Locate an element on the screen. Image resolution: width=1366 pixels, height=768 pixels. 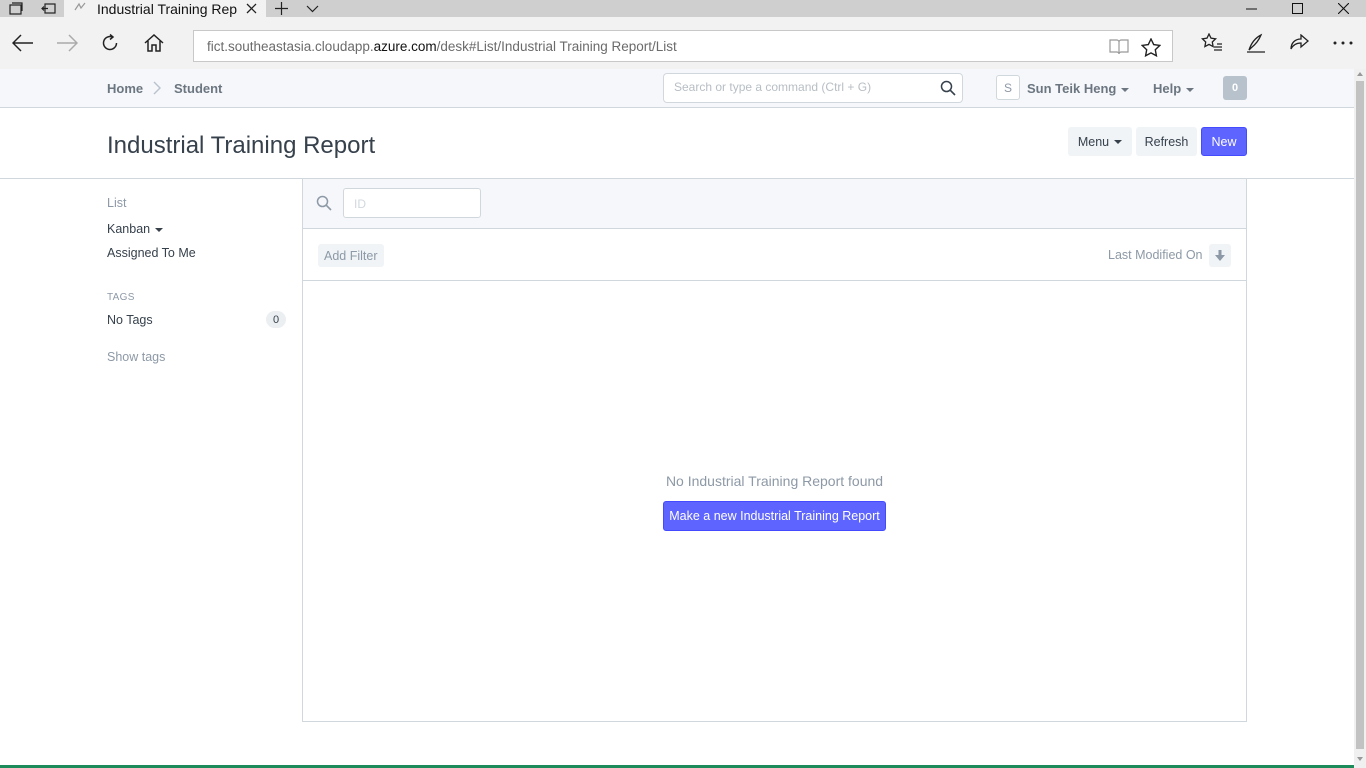
show-tags-link: Show tags is located at coordinates (136, 357).